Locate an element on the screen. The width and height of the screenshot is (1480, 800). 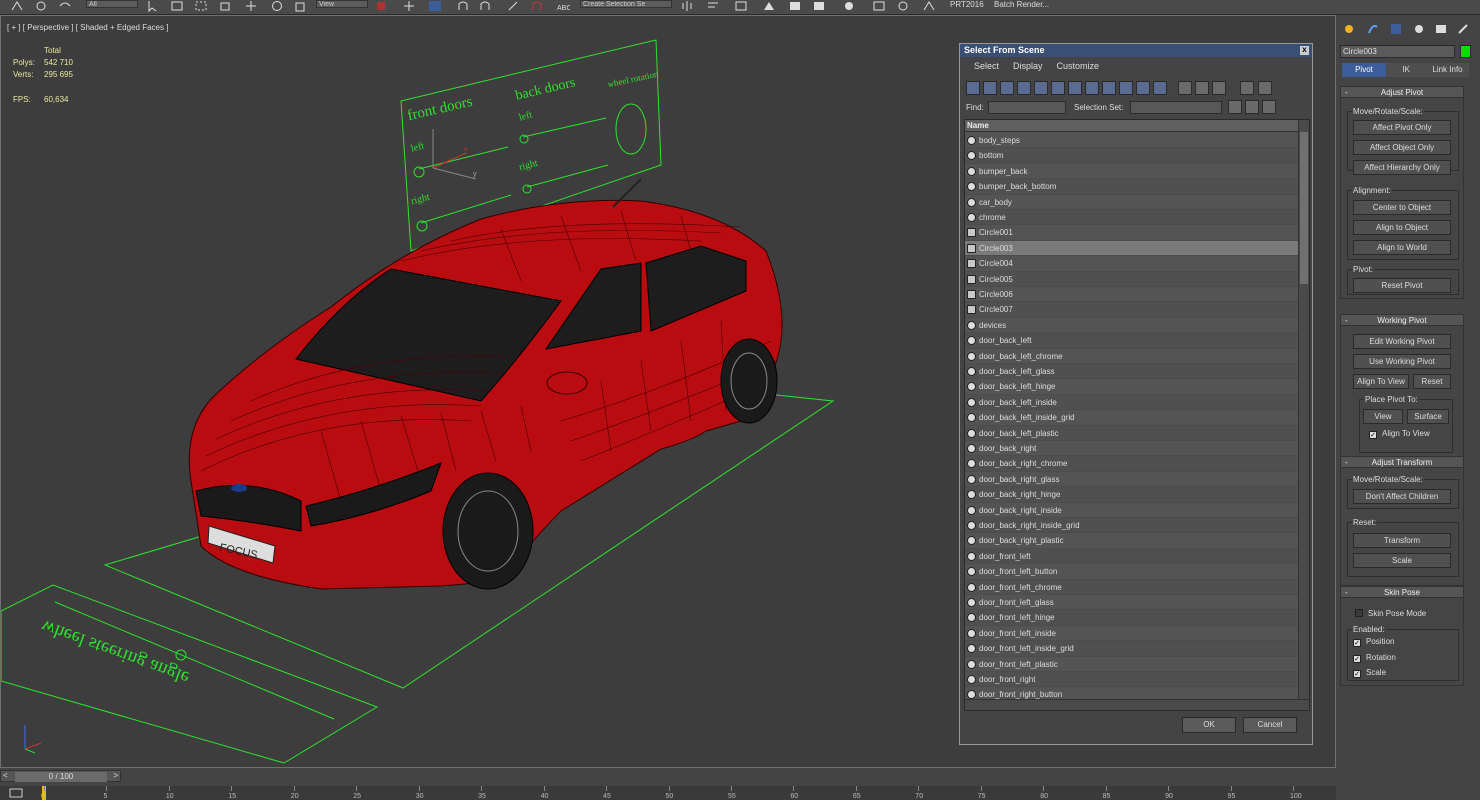
list-item: door_front_right is located at coordinates (1132, 680).